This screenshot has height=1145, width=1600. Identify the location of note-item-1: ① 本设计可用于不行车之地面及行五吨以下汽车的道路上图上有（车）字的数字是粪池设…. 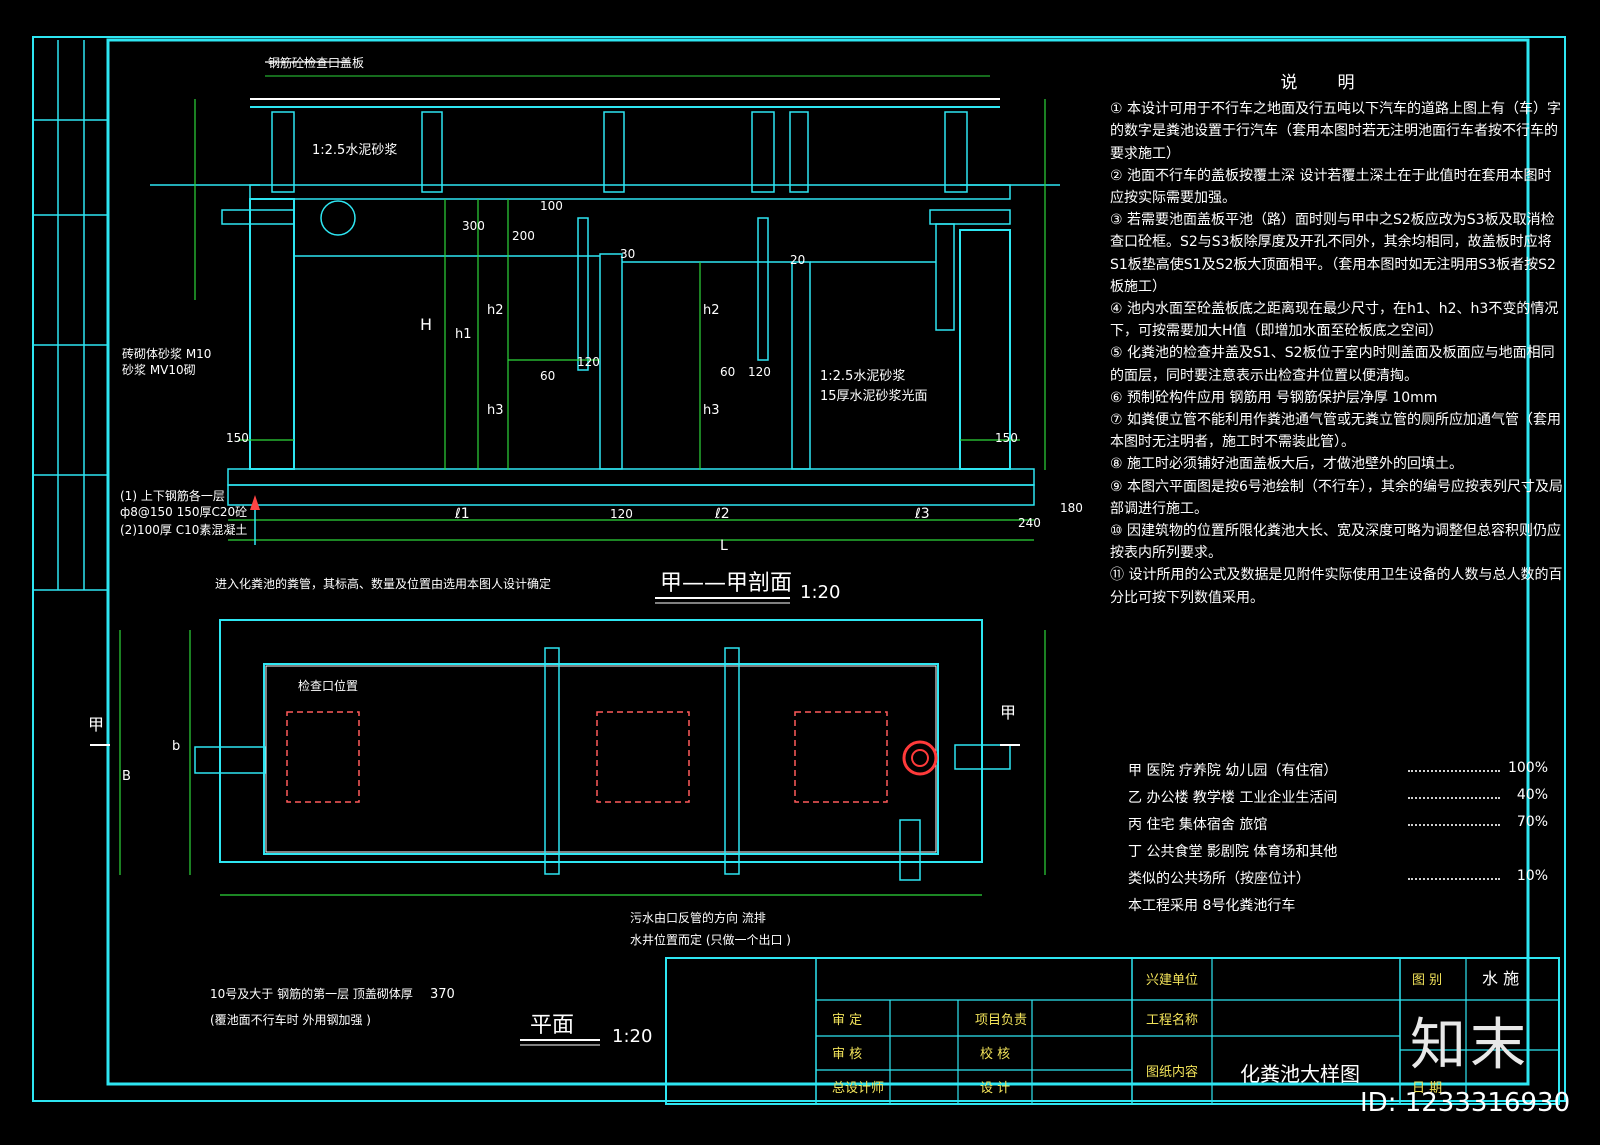
(1335, 131).